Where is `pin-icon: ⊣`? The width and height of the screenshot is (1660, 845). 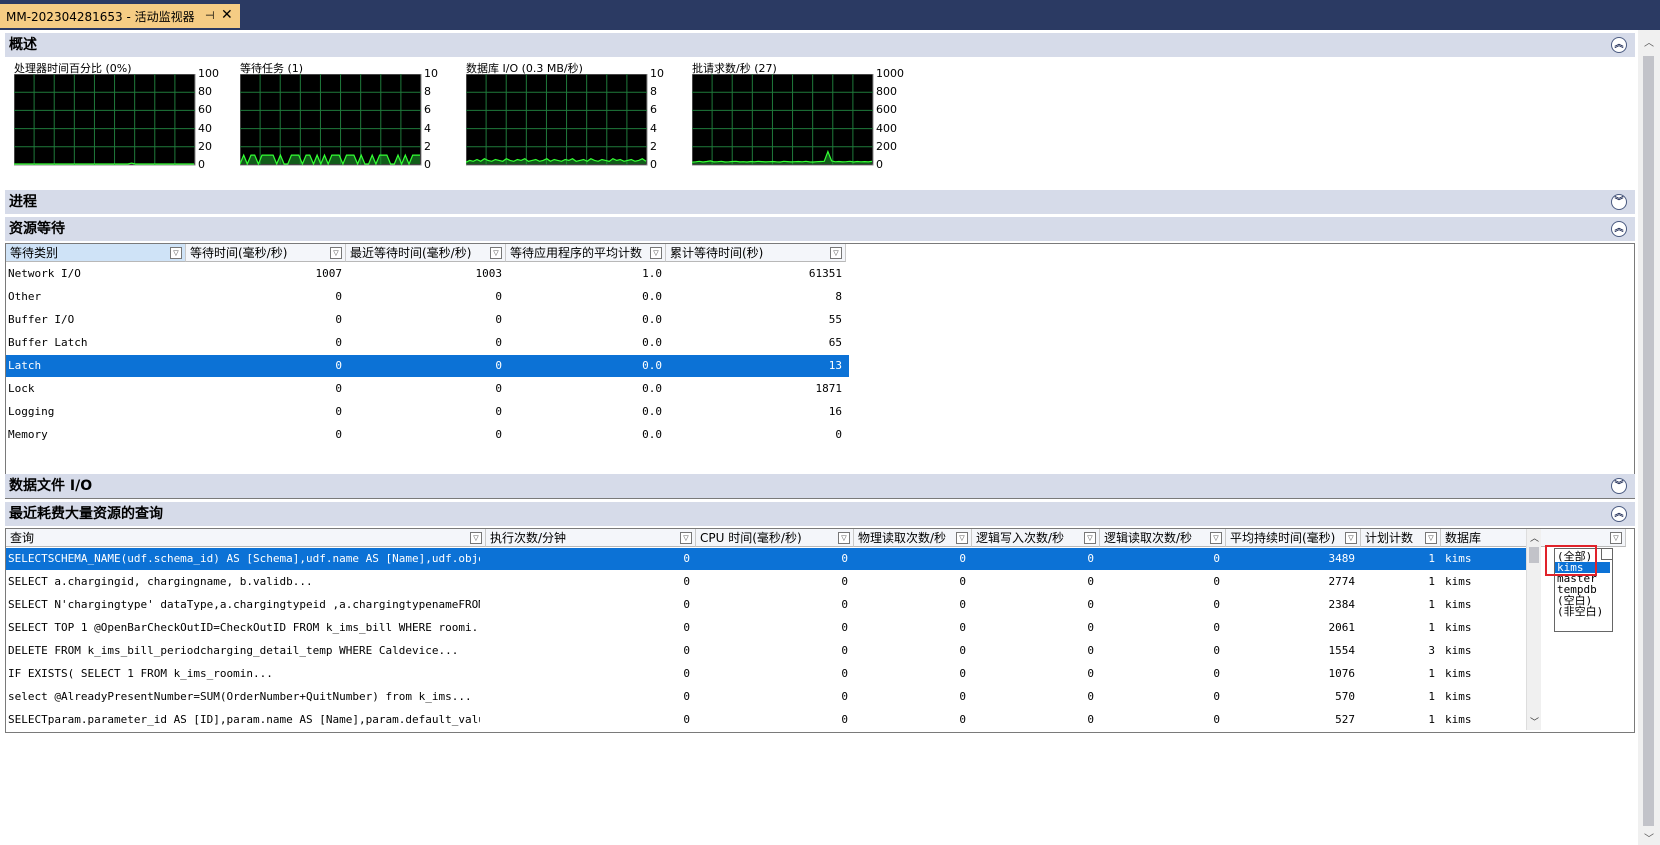 pin-icon: ⊣ is located at coordinates (210, 15).